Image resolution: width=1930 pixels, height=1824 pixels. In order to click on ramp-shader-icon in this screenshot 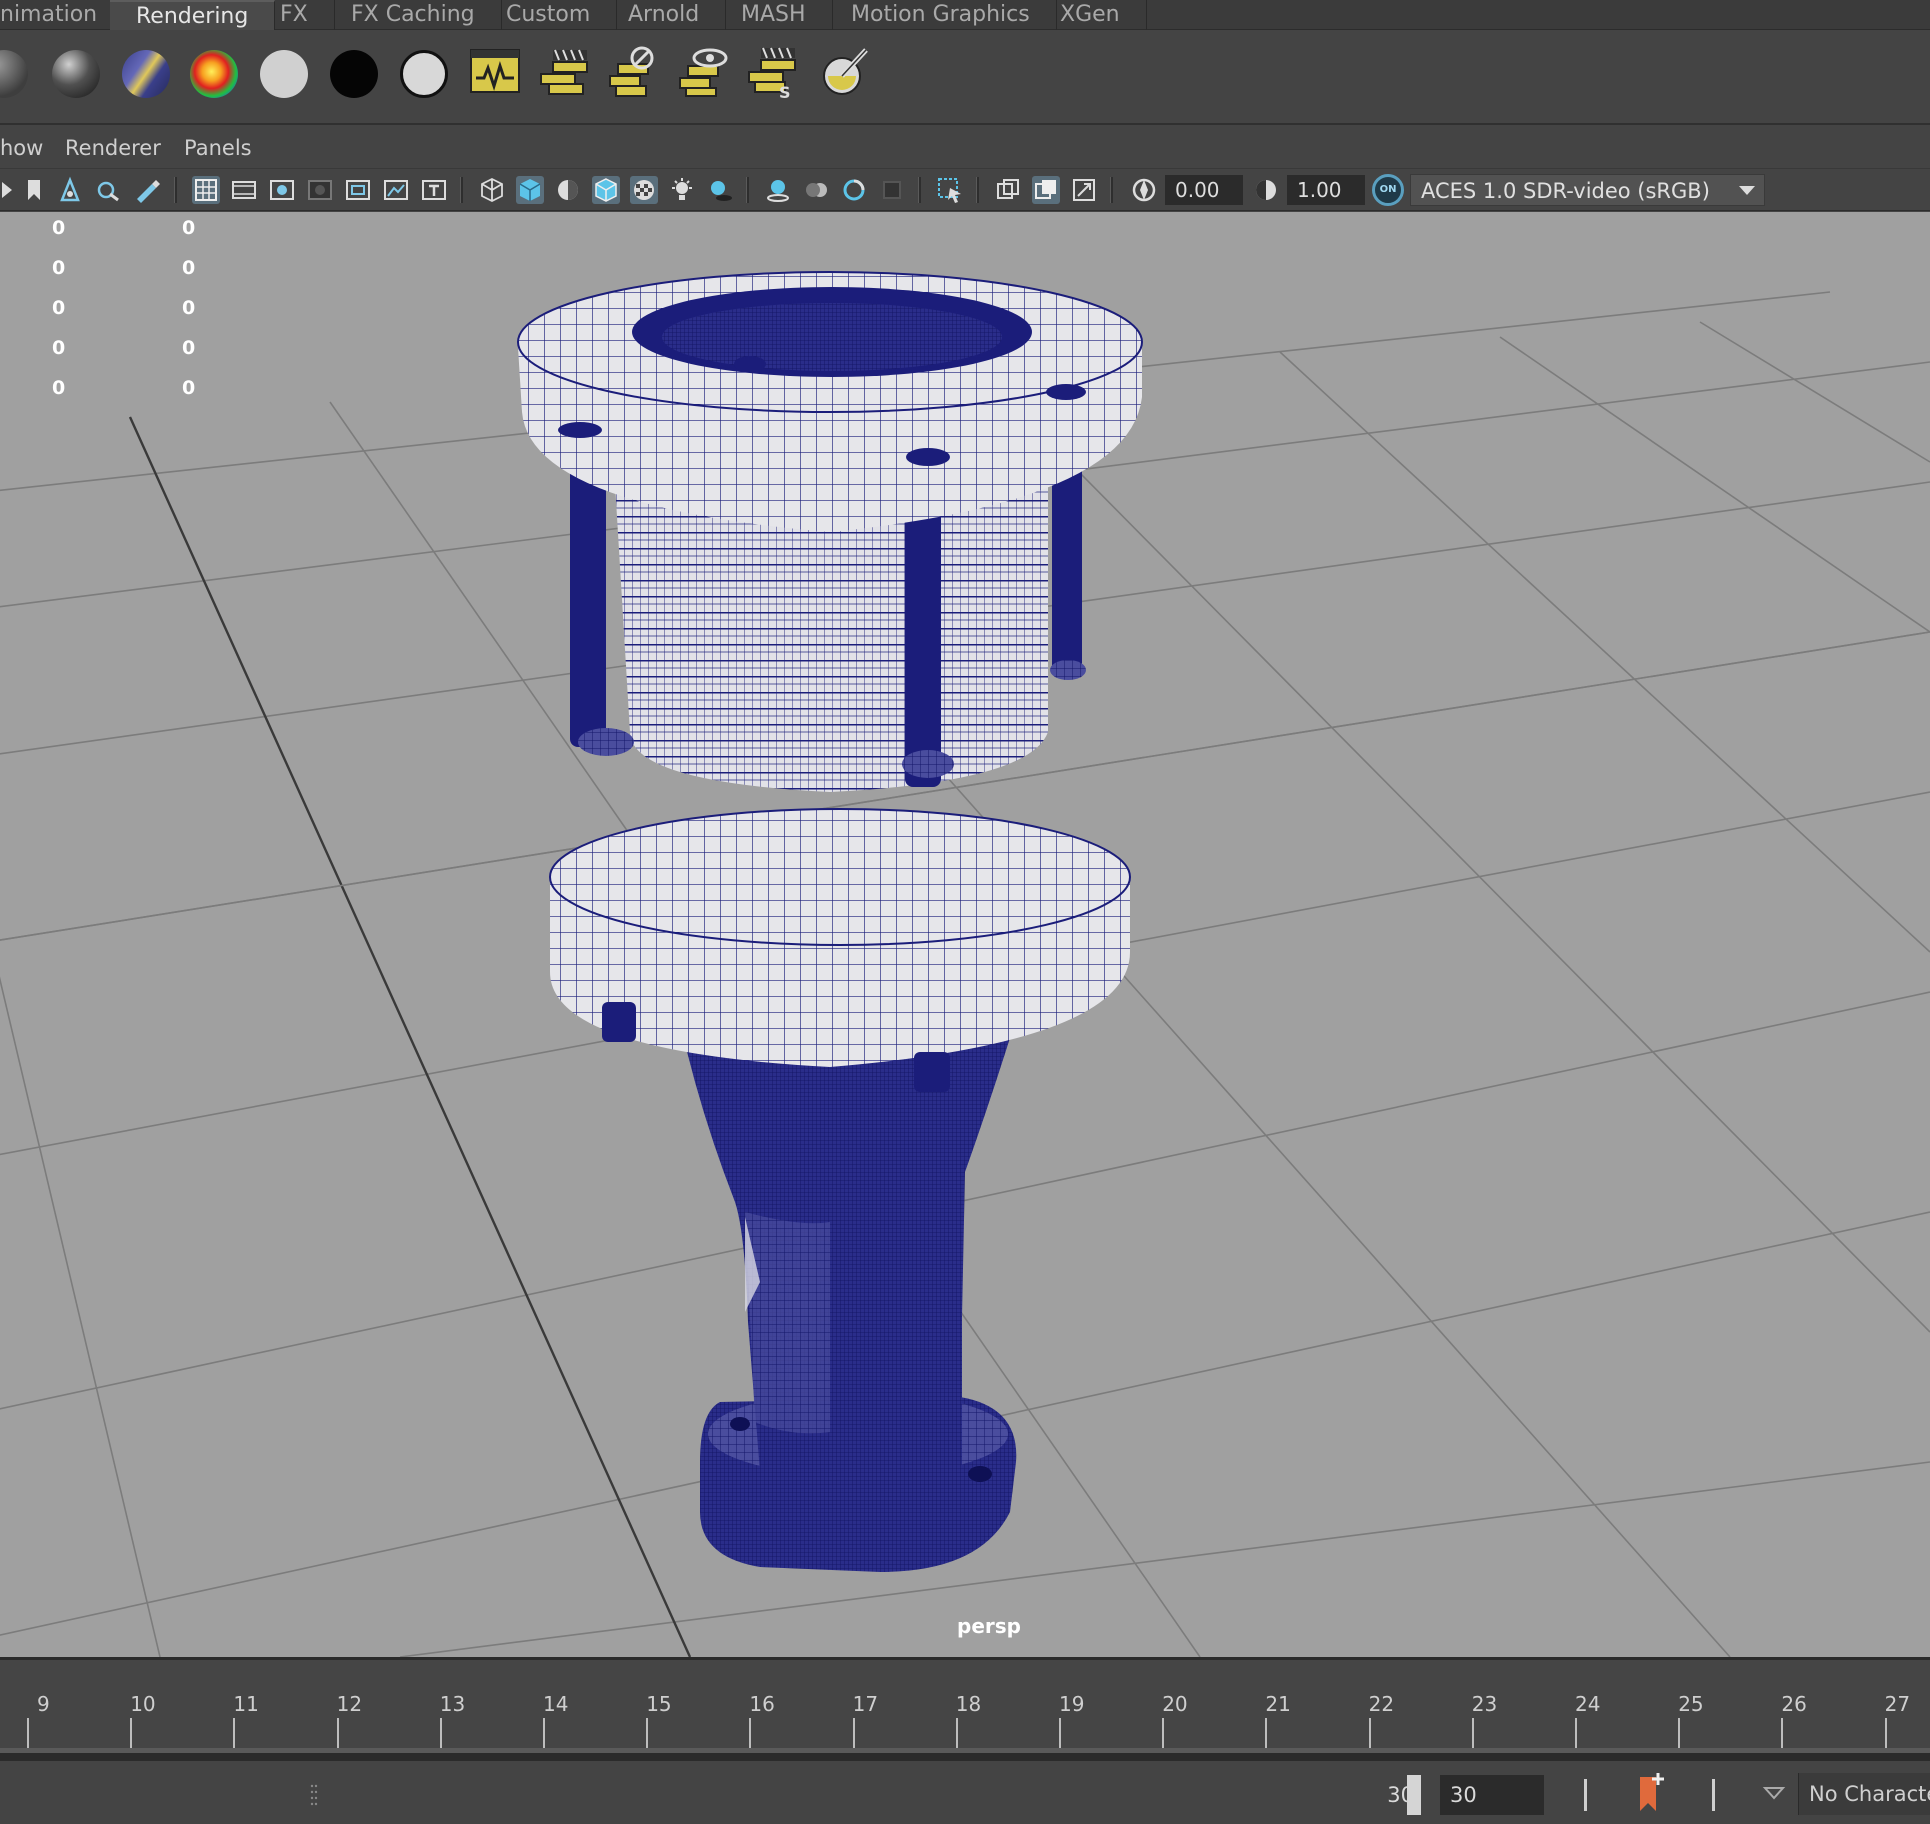, I will do `click(214, 74)`.